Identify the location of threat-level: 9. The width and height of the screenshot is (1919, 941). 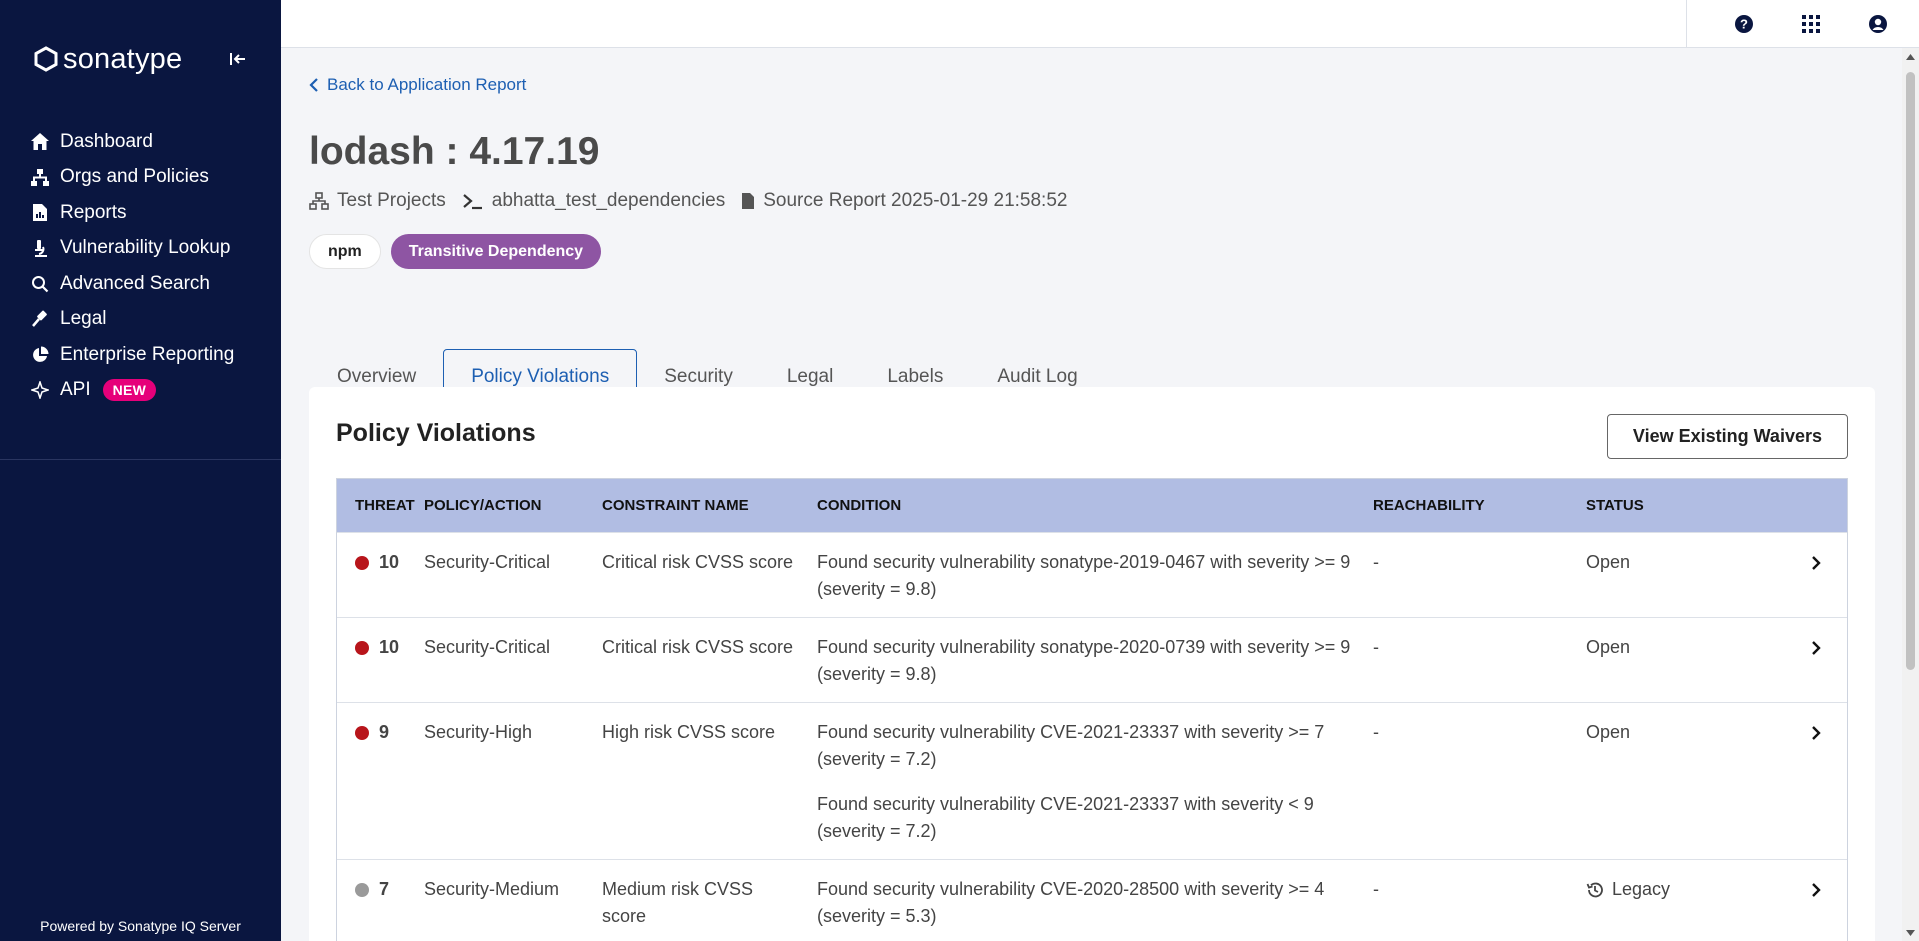
(372, 732).